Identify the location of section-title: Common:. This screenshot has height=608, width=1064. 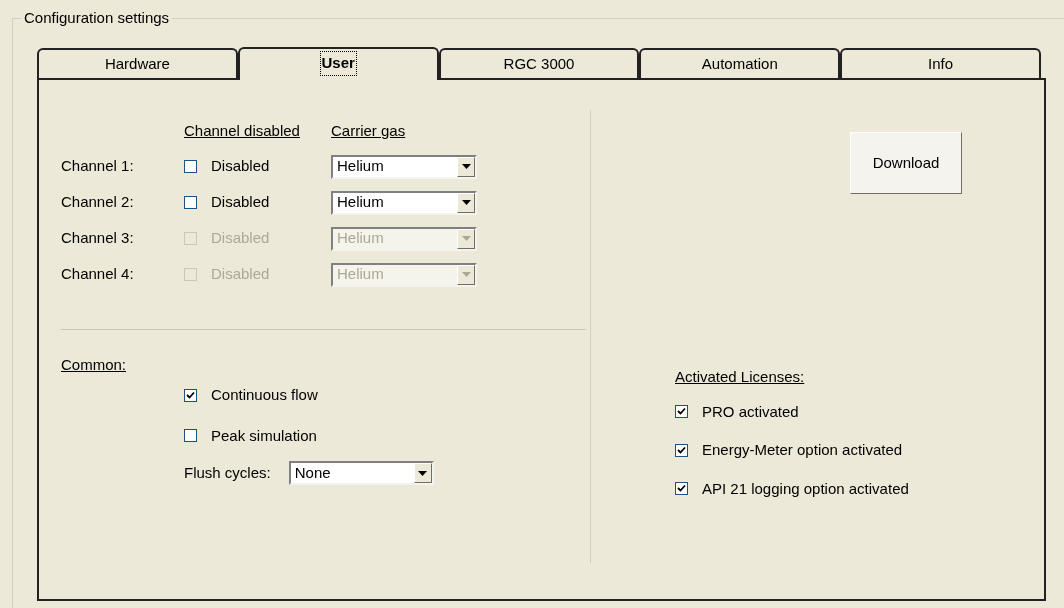
(94, 364).